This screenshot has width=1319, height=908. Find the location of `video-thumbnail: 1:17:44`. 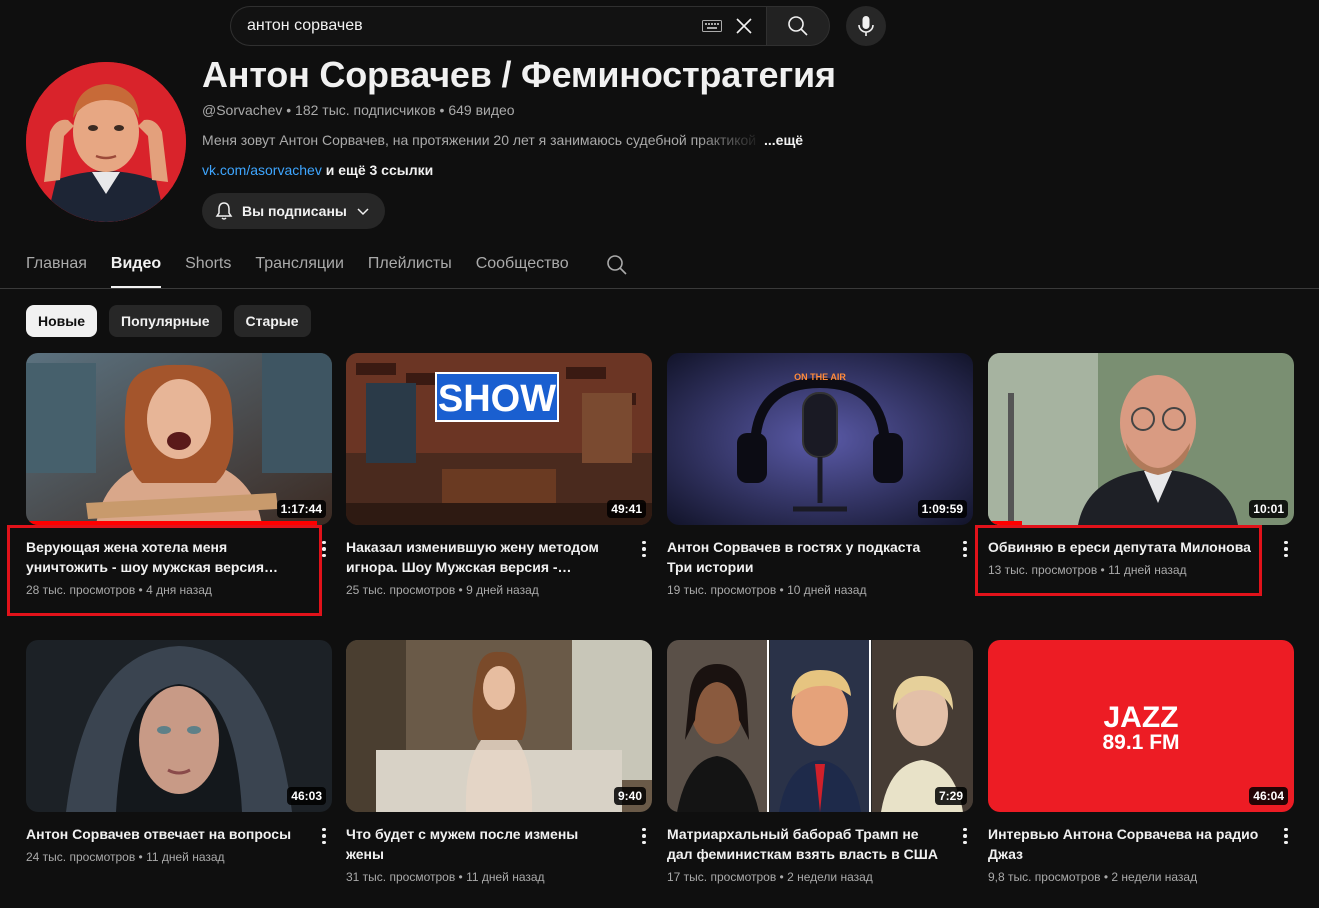

video-thumbnail: 1:17:44 is located at coordinates (179, 439).